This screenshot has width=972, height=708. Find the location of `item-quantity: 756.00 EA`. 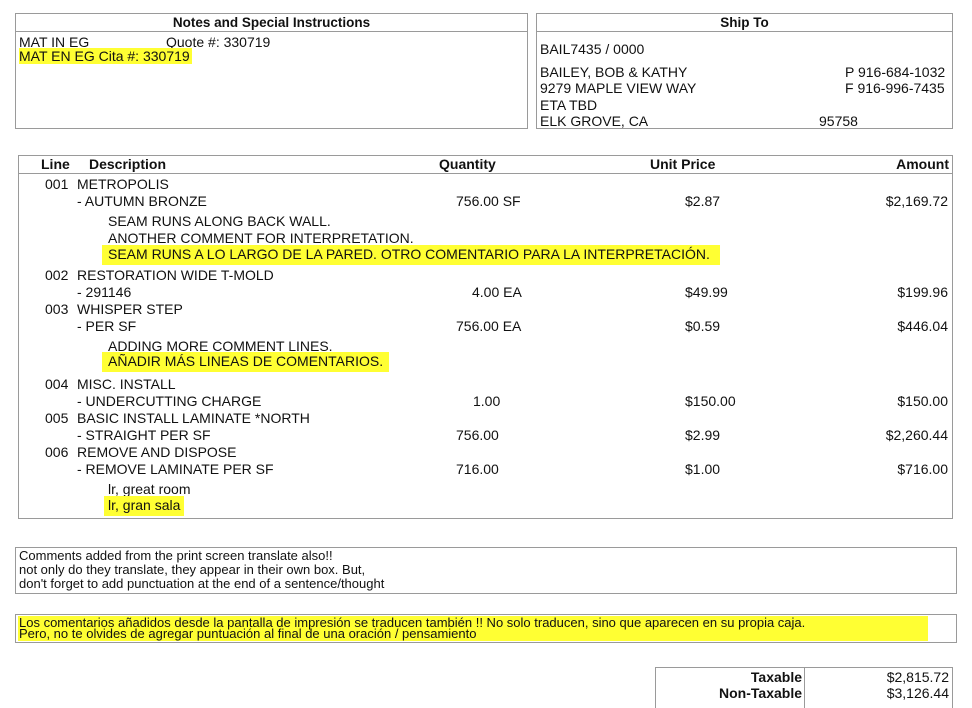

item-quantity: 756.00 EA is located at coordinates (489, 326).